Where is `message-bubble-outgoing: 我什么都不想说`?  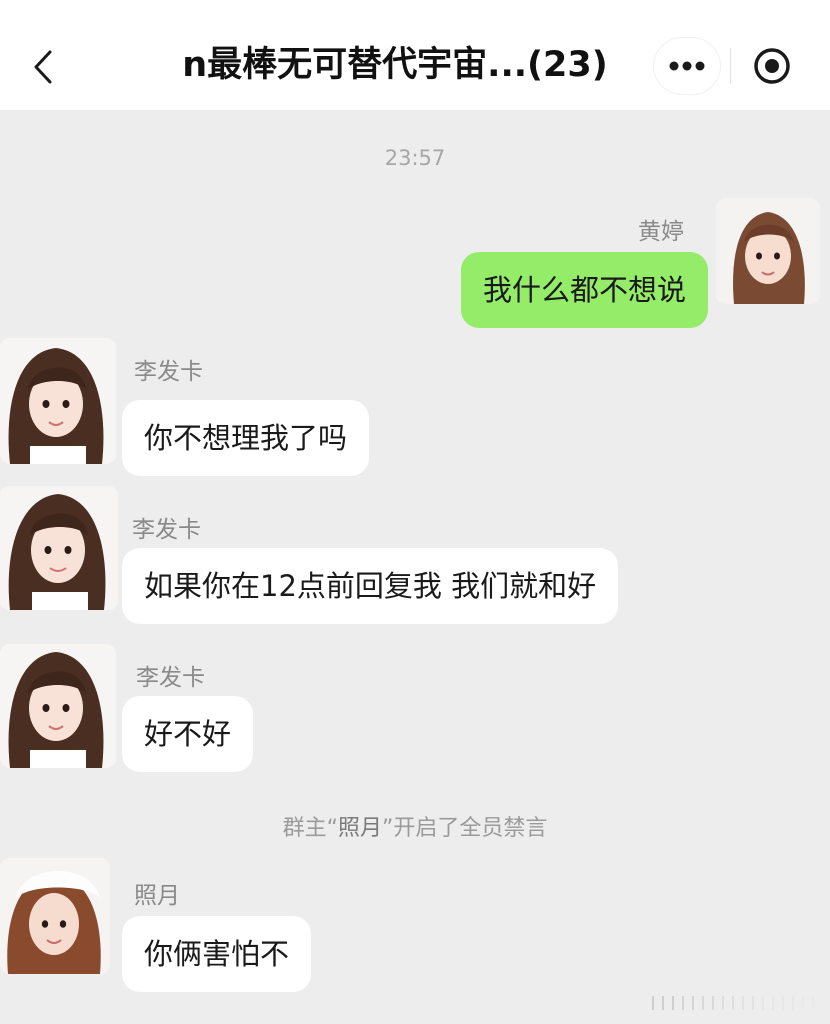 message-bubble-outgoing: 我什么都不想说 is located at coordinates (584, 290).